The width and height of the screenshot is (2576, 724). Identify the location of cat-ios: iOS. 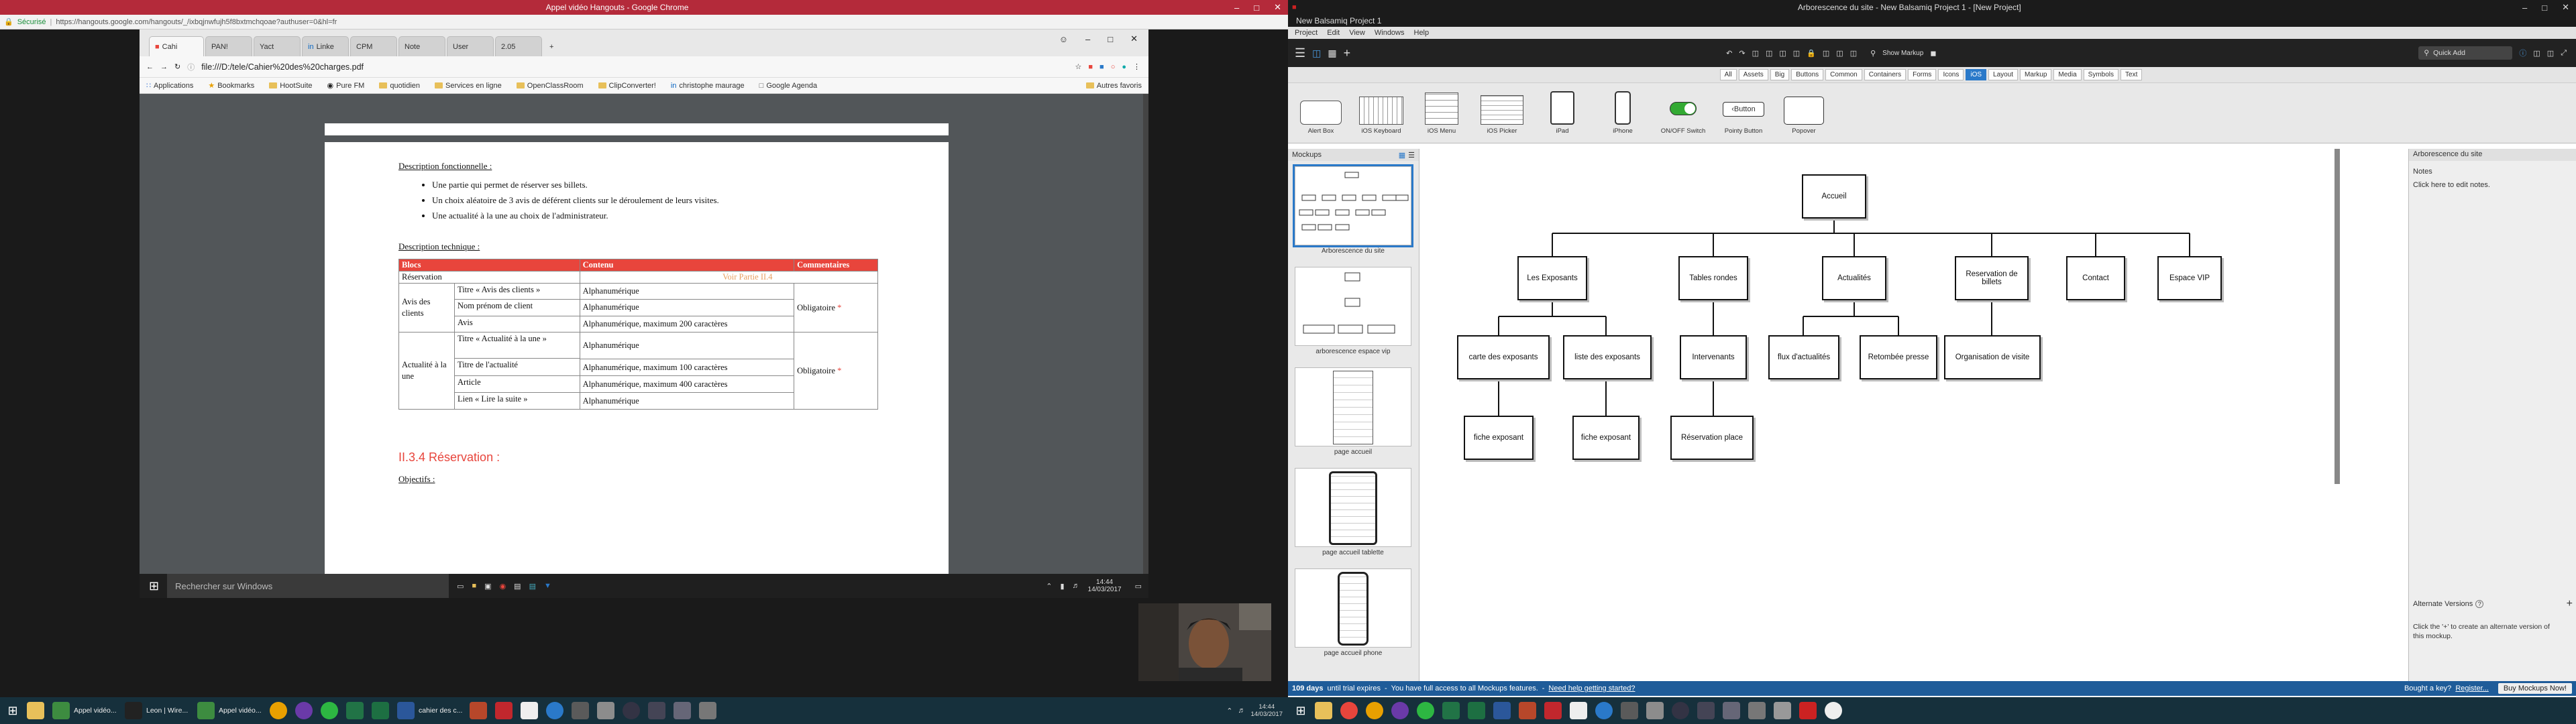
(1976, 74).